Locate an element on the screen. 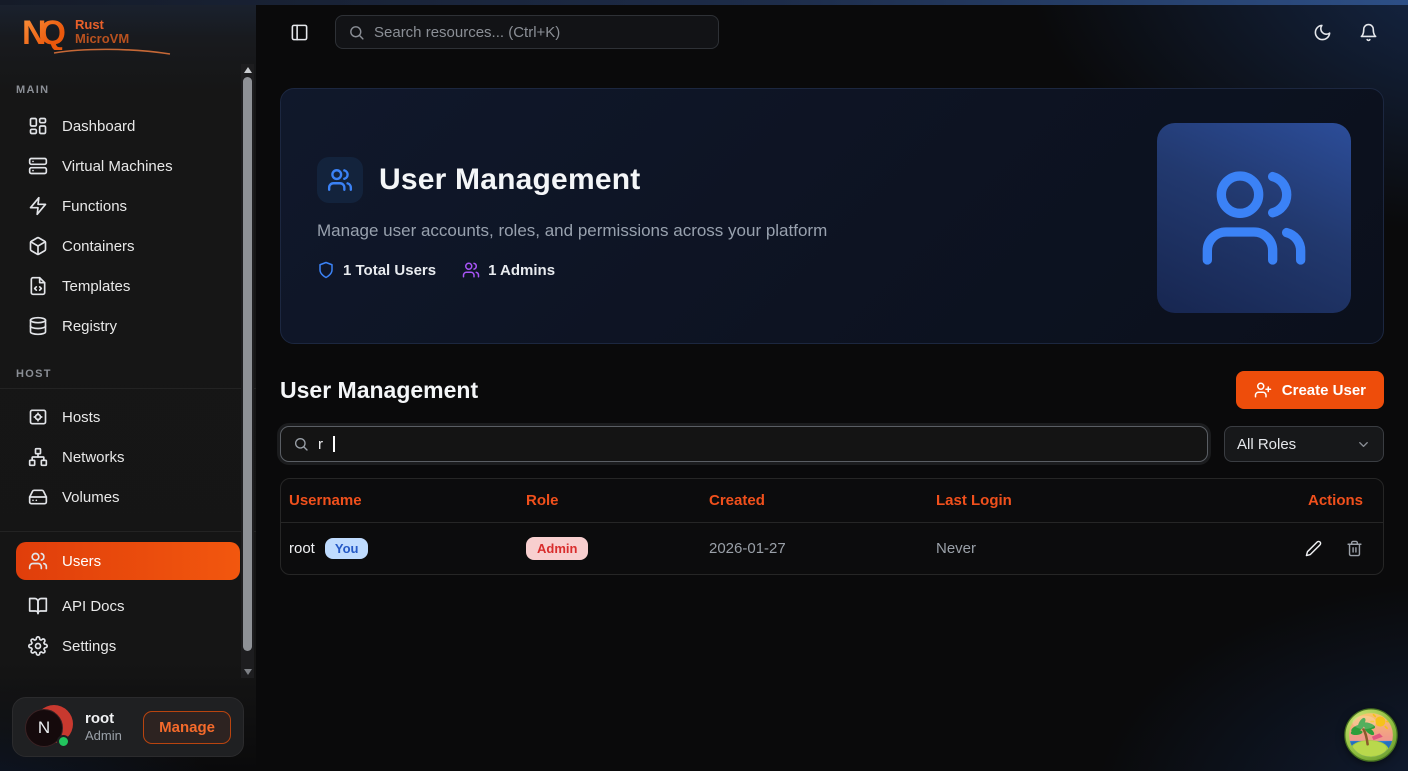  user-filter-search-input: r is located at coordinates (744, 444).